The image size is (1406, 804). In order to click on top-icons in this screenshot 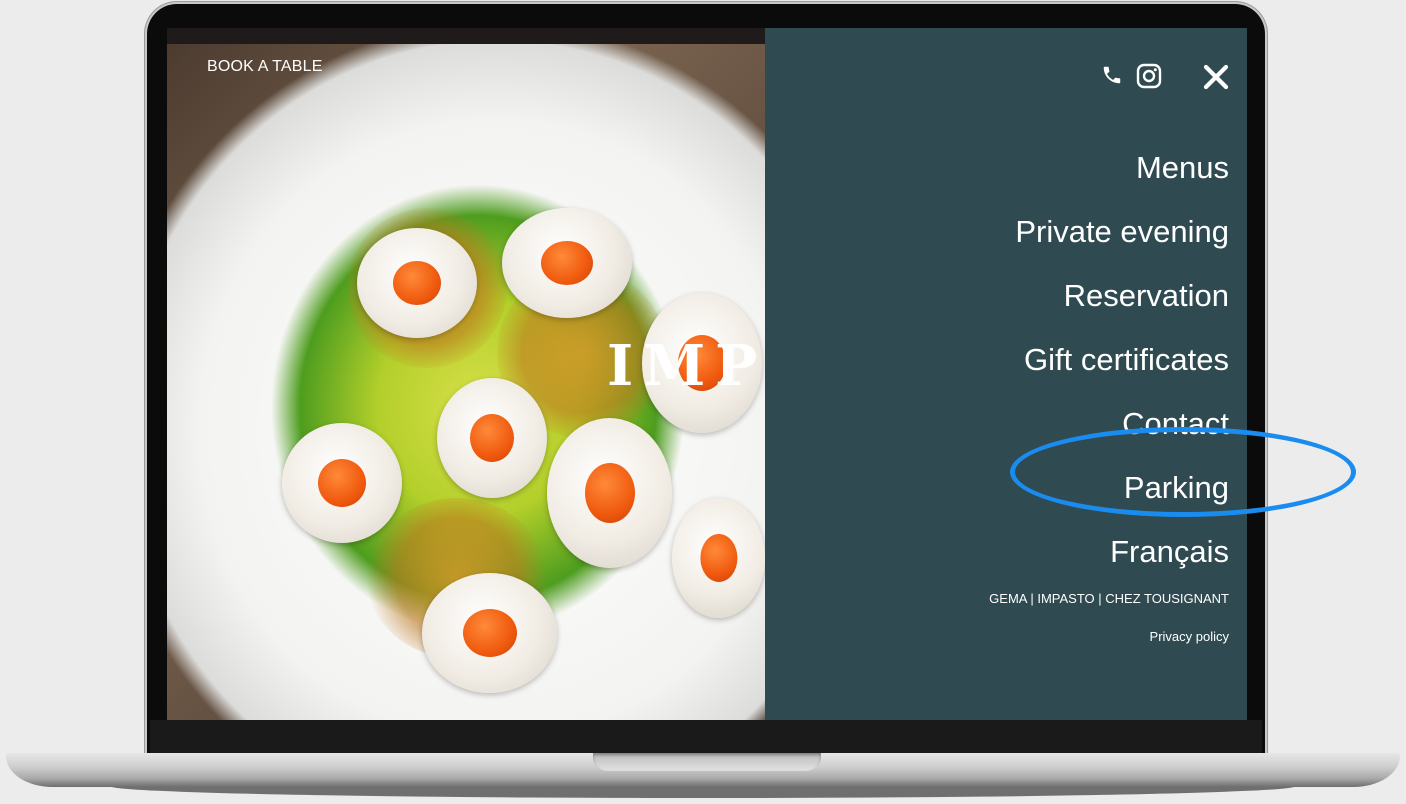, I will do `click(1159, 77)`.